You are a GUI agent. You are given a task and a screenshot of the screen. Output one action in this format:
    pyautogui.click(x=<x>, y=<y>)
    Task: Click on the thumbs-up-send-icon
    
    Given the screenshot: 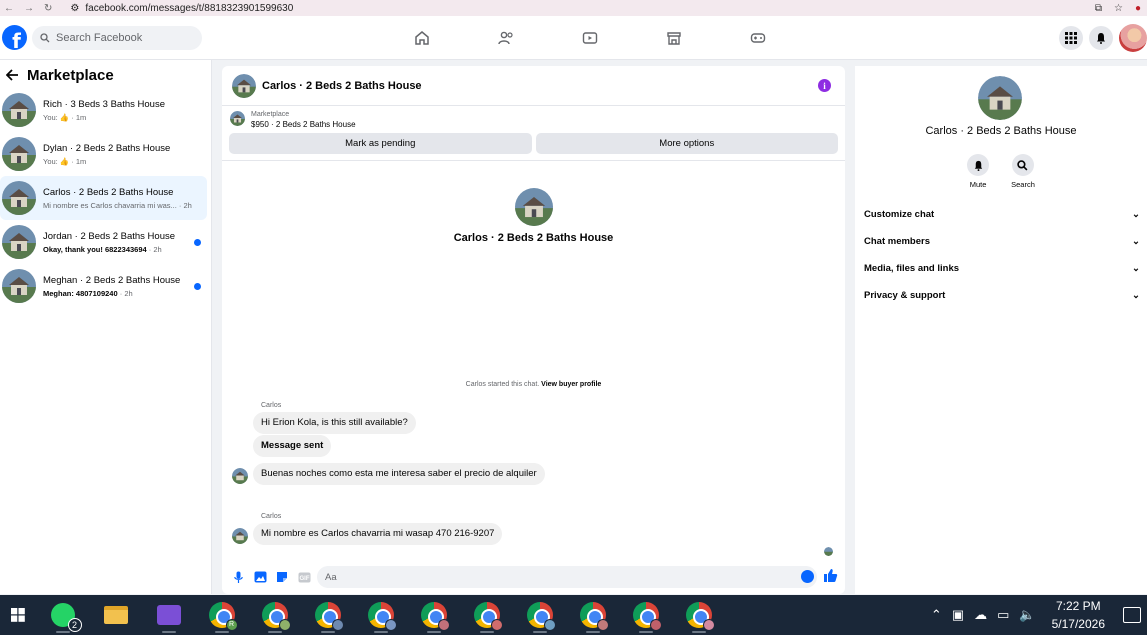 What is the action you would take?
    pyautogui.click(x=830, y=577)
    